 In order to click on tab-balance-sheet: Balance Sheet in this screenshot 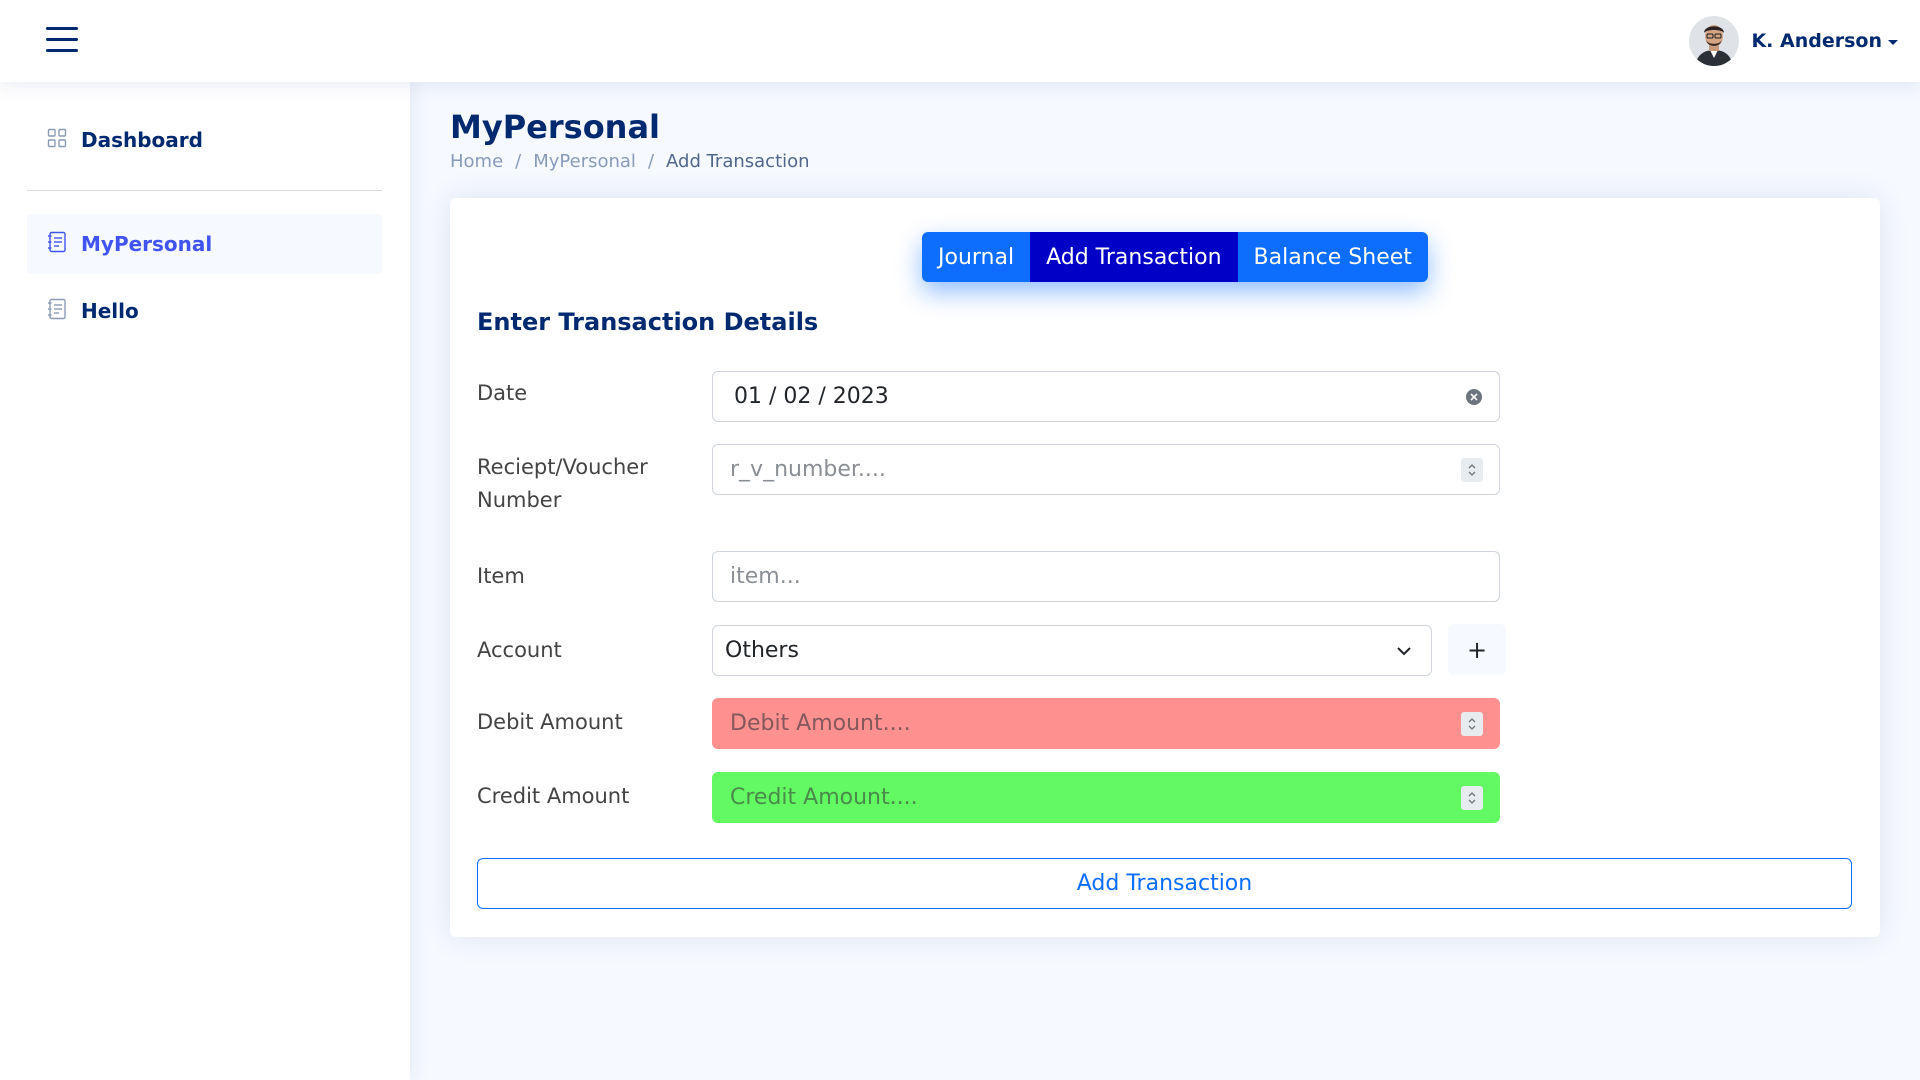, I will do `click(1332, 257)`.